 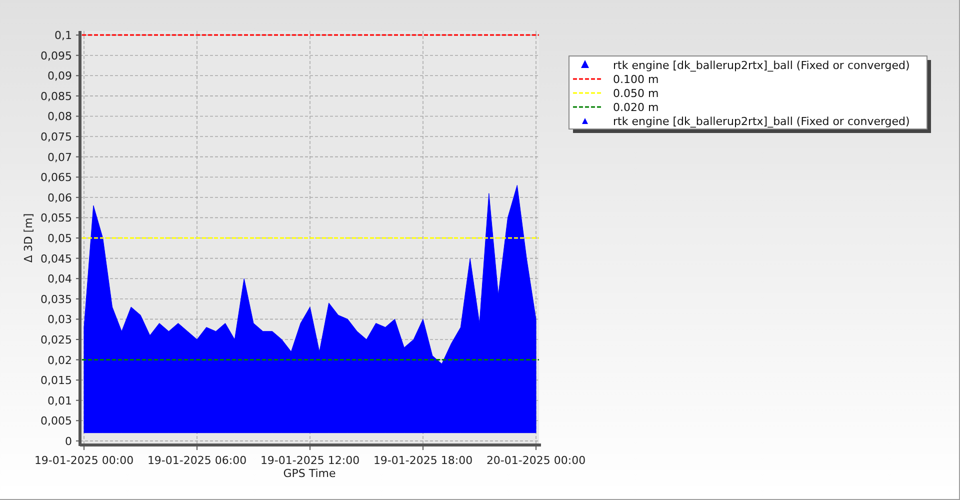 I want to click on x-tick-label: 19-01-2025 00:00, so click(x=84, y=460).